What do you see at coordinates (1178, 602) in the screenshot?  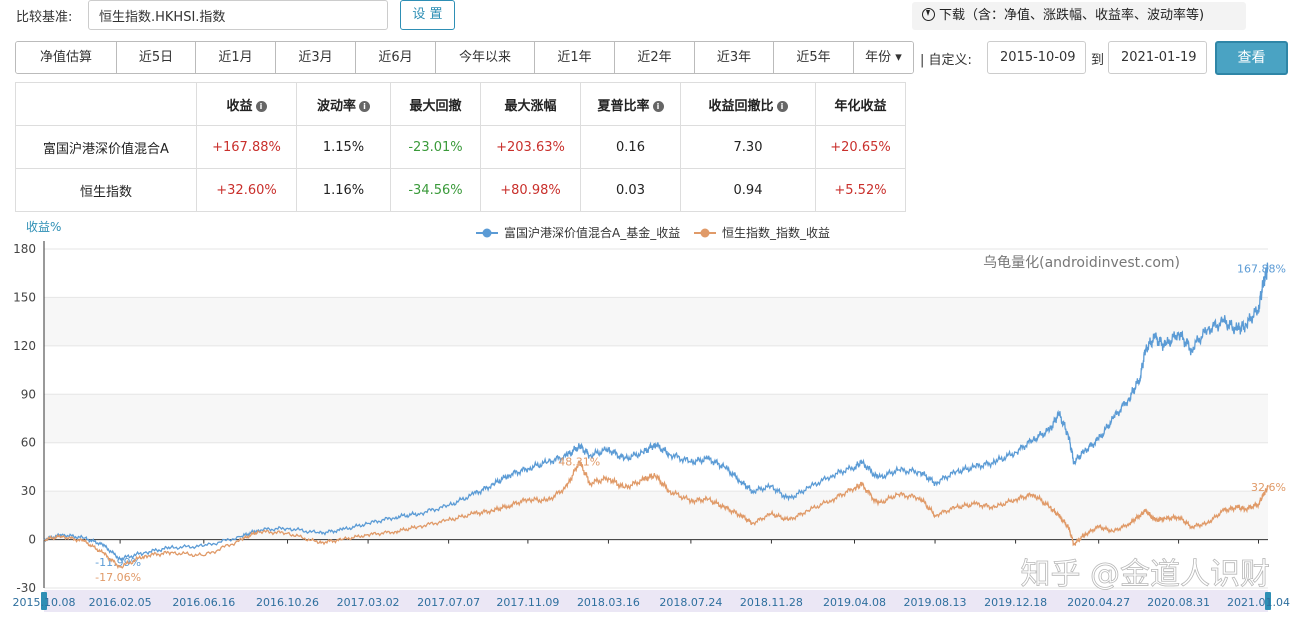 I see `x-tick-label: 2020.08.31` at bounding box center [1178, 602].